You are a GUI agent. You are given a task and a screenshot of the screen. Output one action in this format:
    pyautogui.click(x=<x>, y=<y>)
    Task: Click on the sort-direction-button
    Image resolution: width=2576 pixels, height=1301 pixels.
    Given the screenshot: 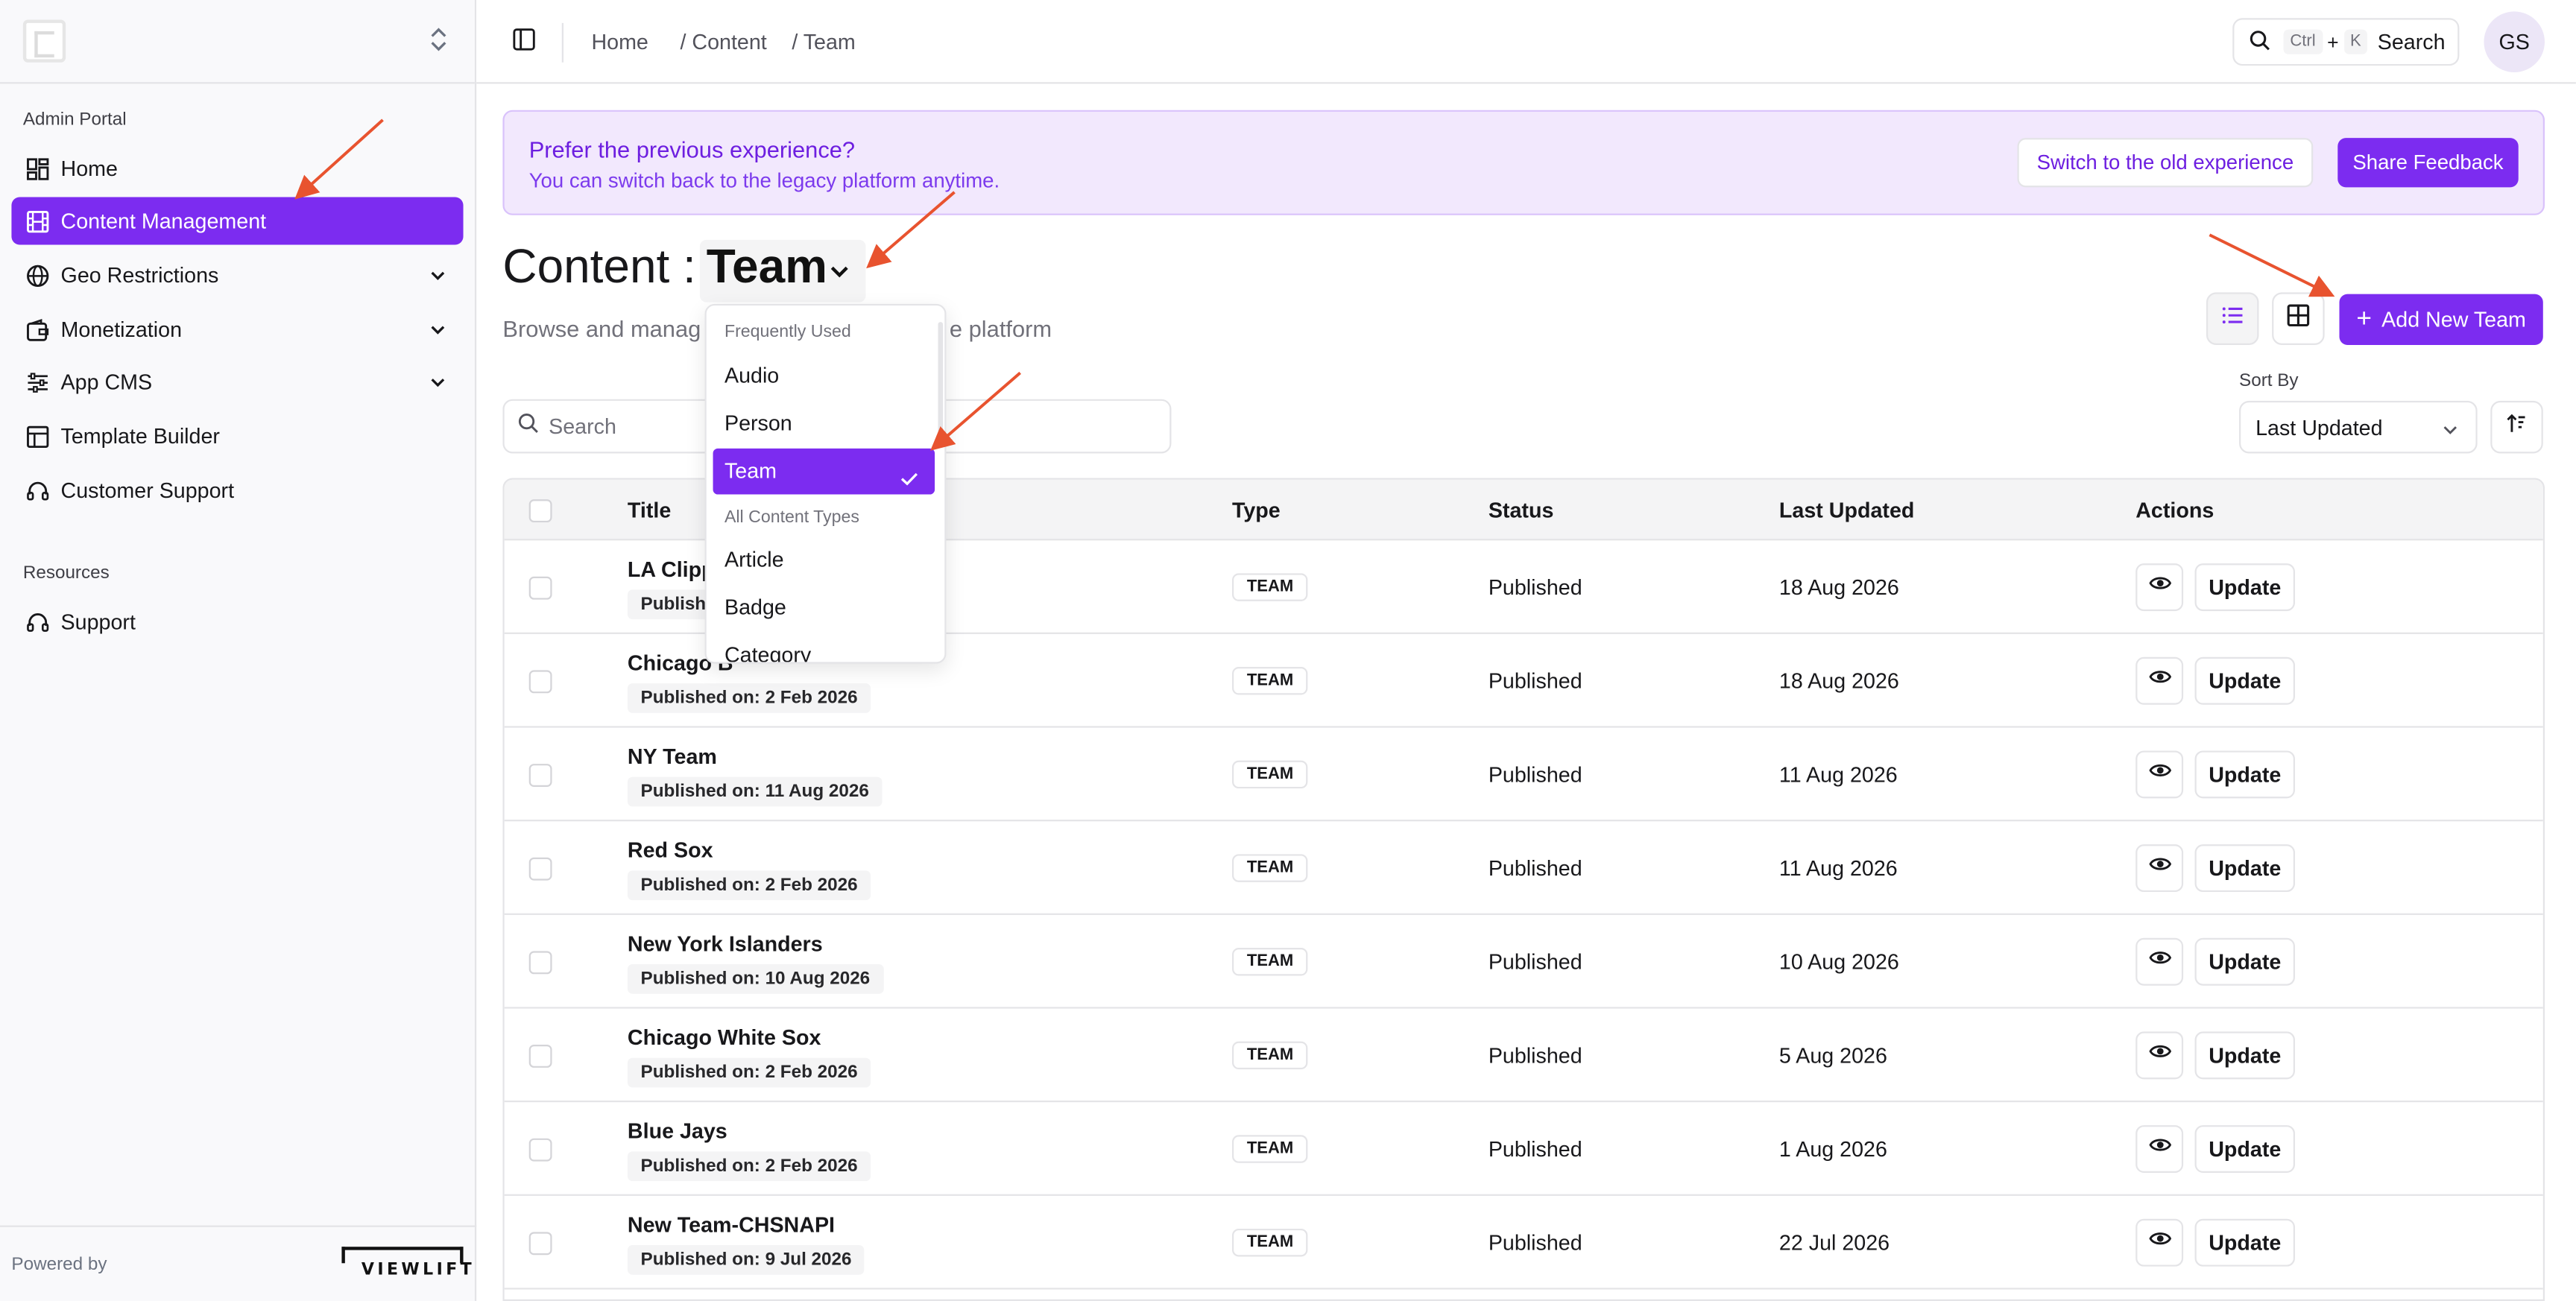 What is the action you would take?
    pyautogui.click(x=2516, y=427)
    